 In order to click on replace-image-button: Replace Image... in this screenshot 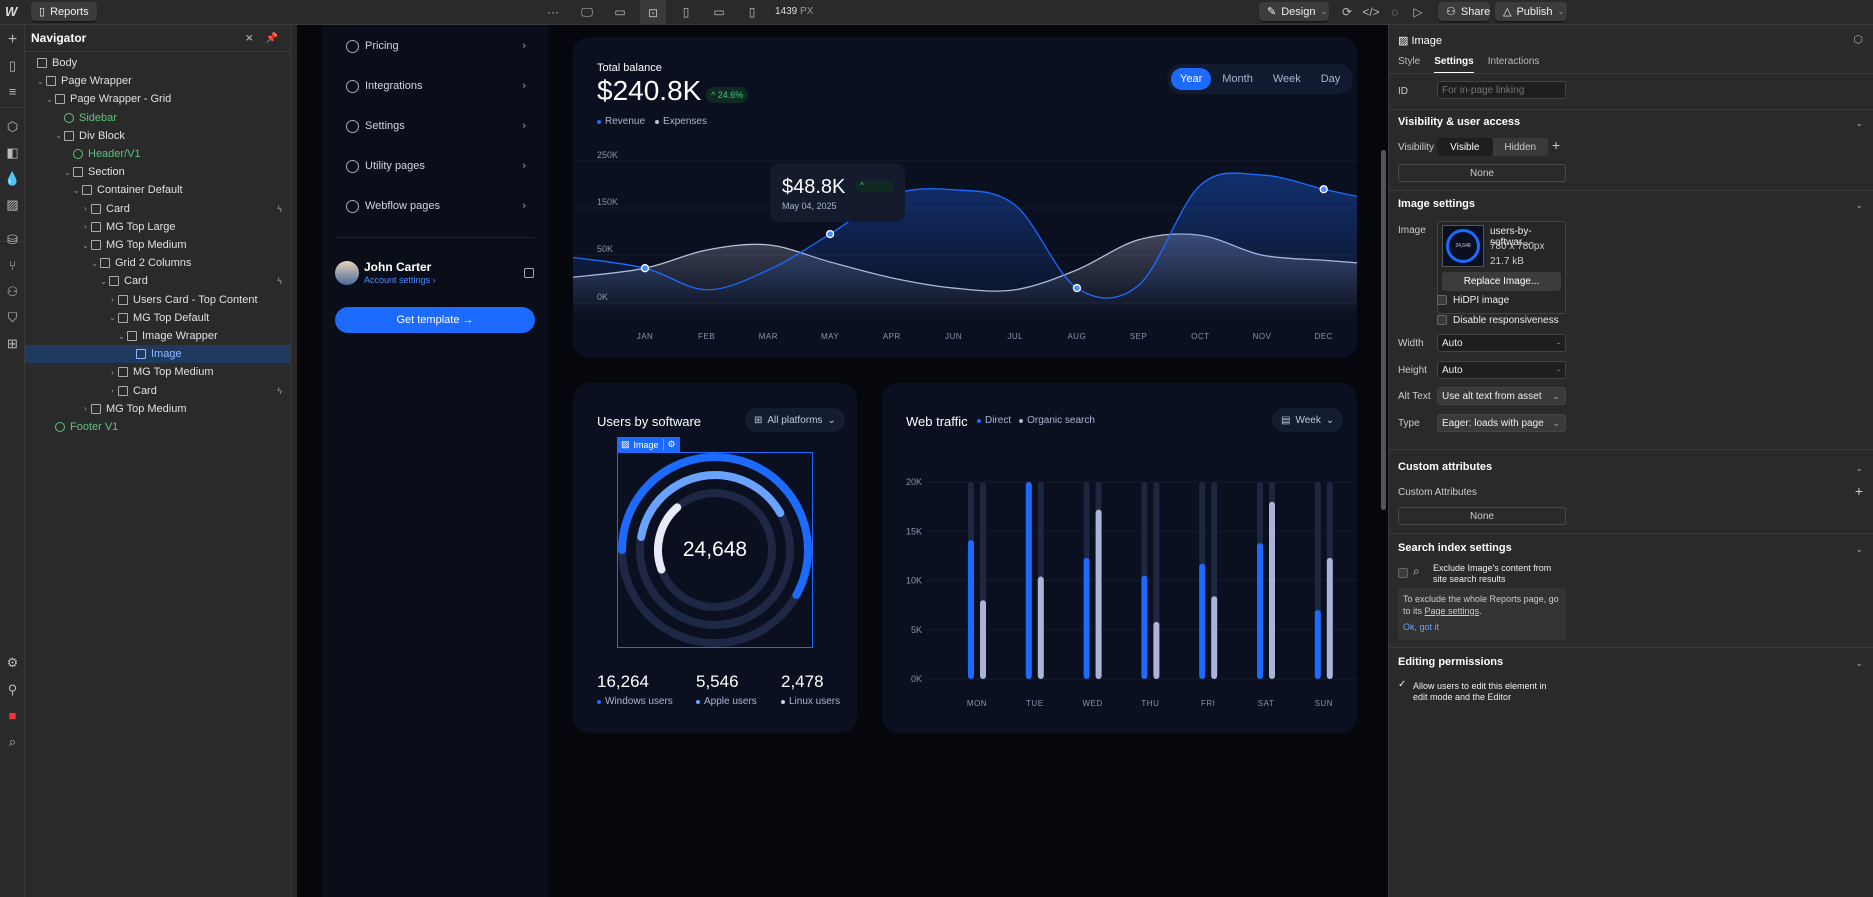, I will do `click(1501, 281)`.